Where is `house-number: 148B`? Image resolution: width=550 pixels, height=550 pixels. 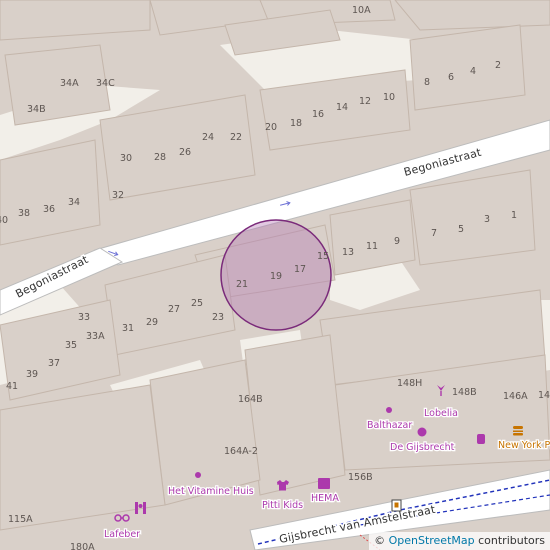
house-number: 148B is located at coordinates (464, 392).